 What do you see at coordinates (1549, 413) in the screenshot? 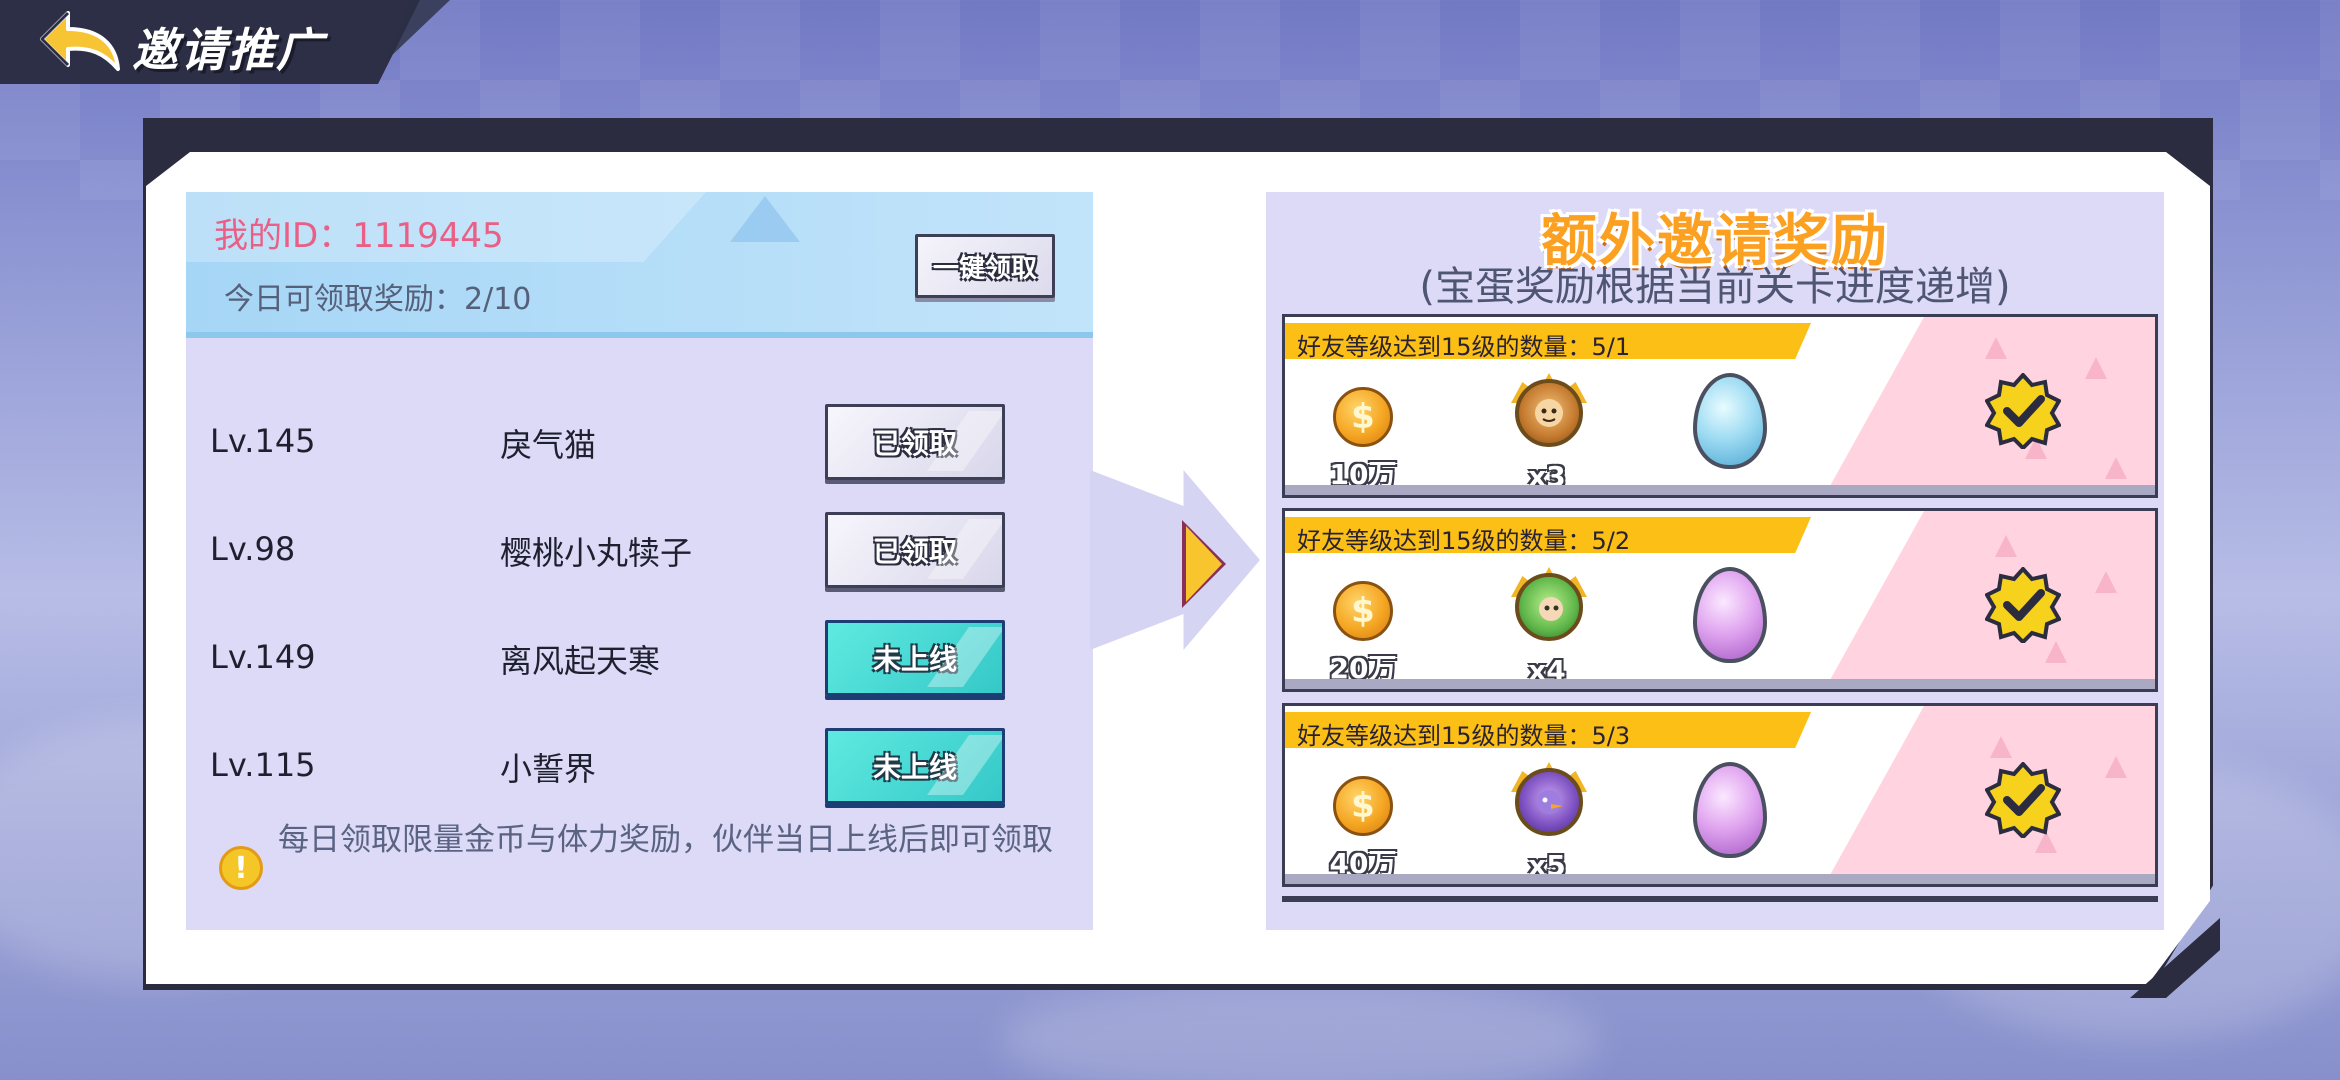
I see `lion-hero-avatar-icon` at bounding box center [1549, 413].